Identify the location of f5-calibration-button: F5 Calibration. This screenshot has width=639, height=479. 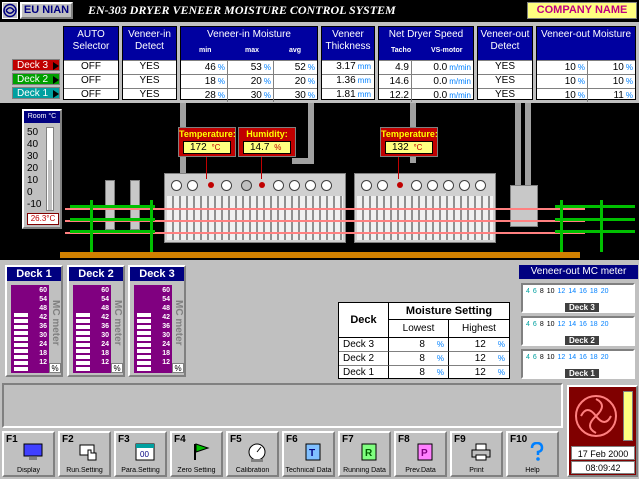
(252, 454).